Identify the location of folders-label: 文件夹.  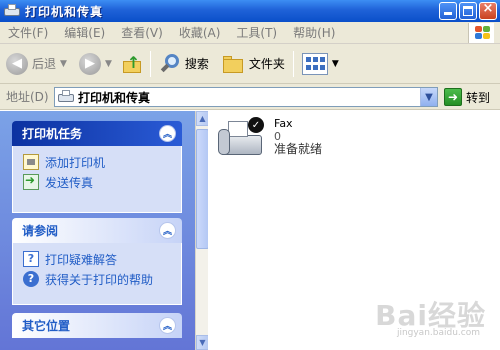
(266, 64).